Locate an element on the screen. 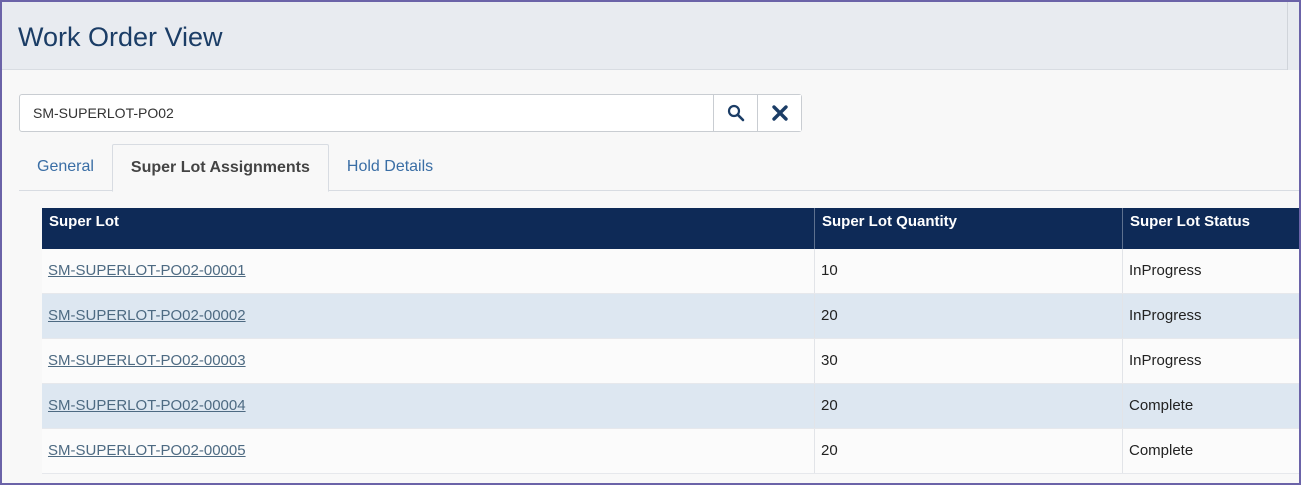 The height and width of the screenshot is (485, 1301). search-button is located at coordinates (735, 113).